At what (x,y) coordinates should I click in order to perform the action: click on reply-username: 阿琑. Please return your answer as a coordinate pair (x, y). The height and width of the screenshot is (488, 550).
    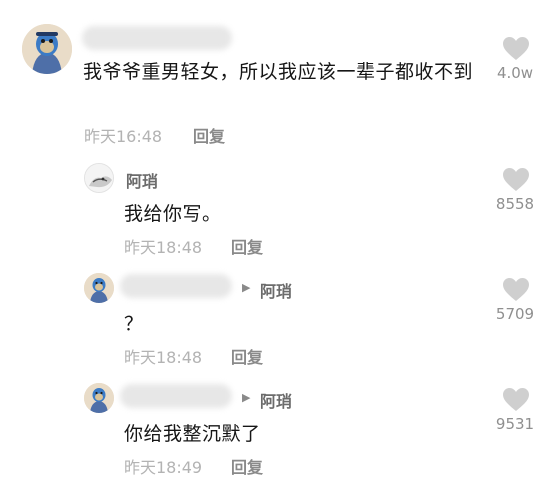
    Looking at the image, I should click on (142, 180).